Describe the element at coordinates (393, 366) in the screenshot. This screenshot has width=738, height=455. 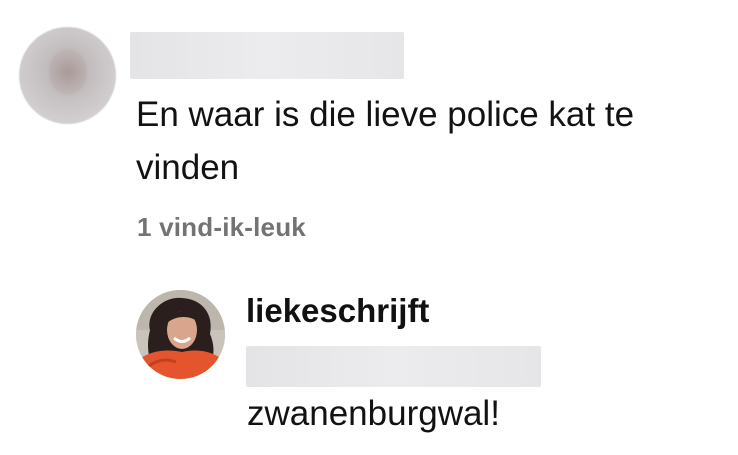
I see `redacted-mention` at that location.